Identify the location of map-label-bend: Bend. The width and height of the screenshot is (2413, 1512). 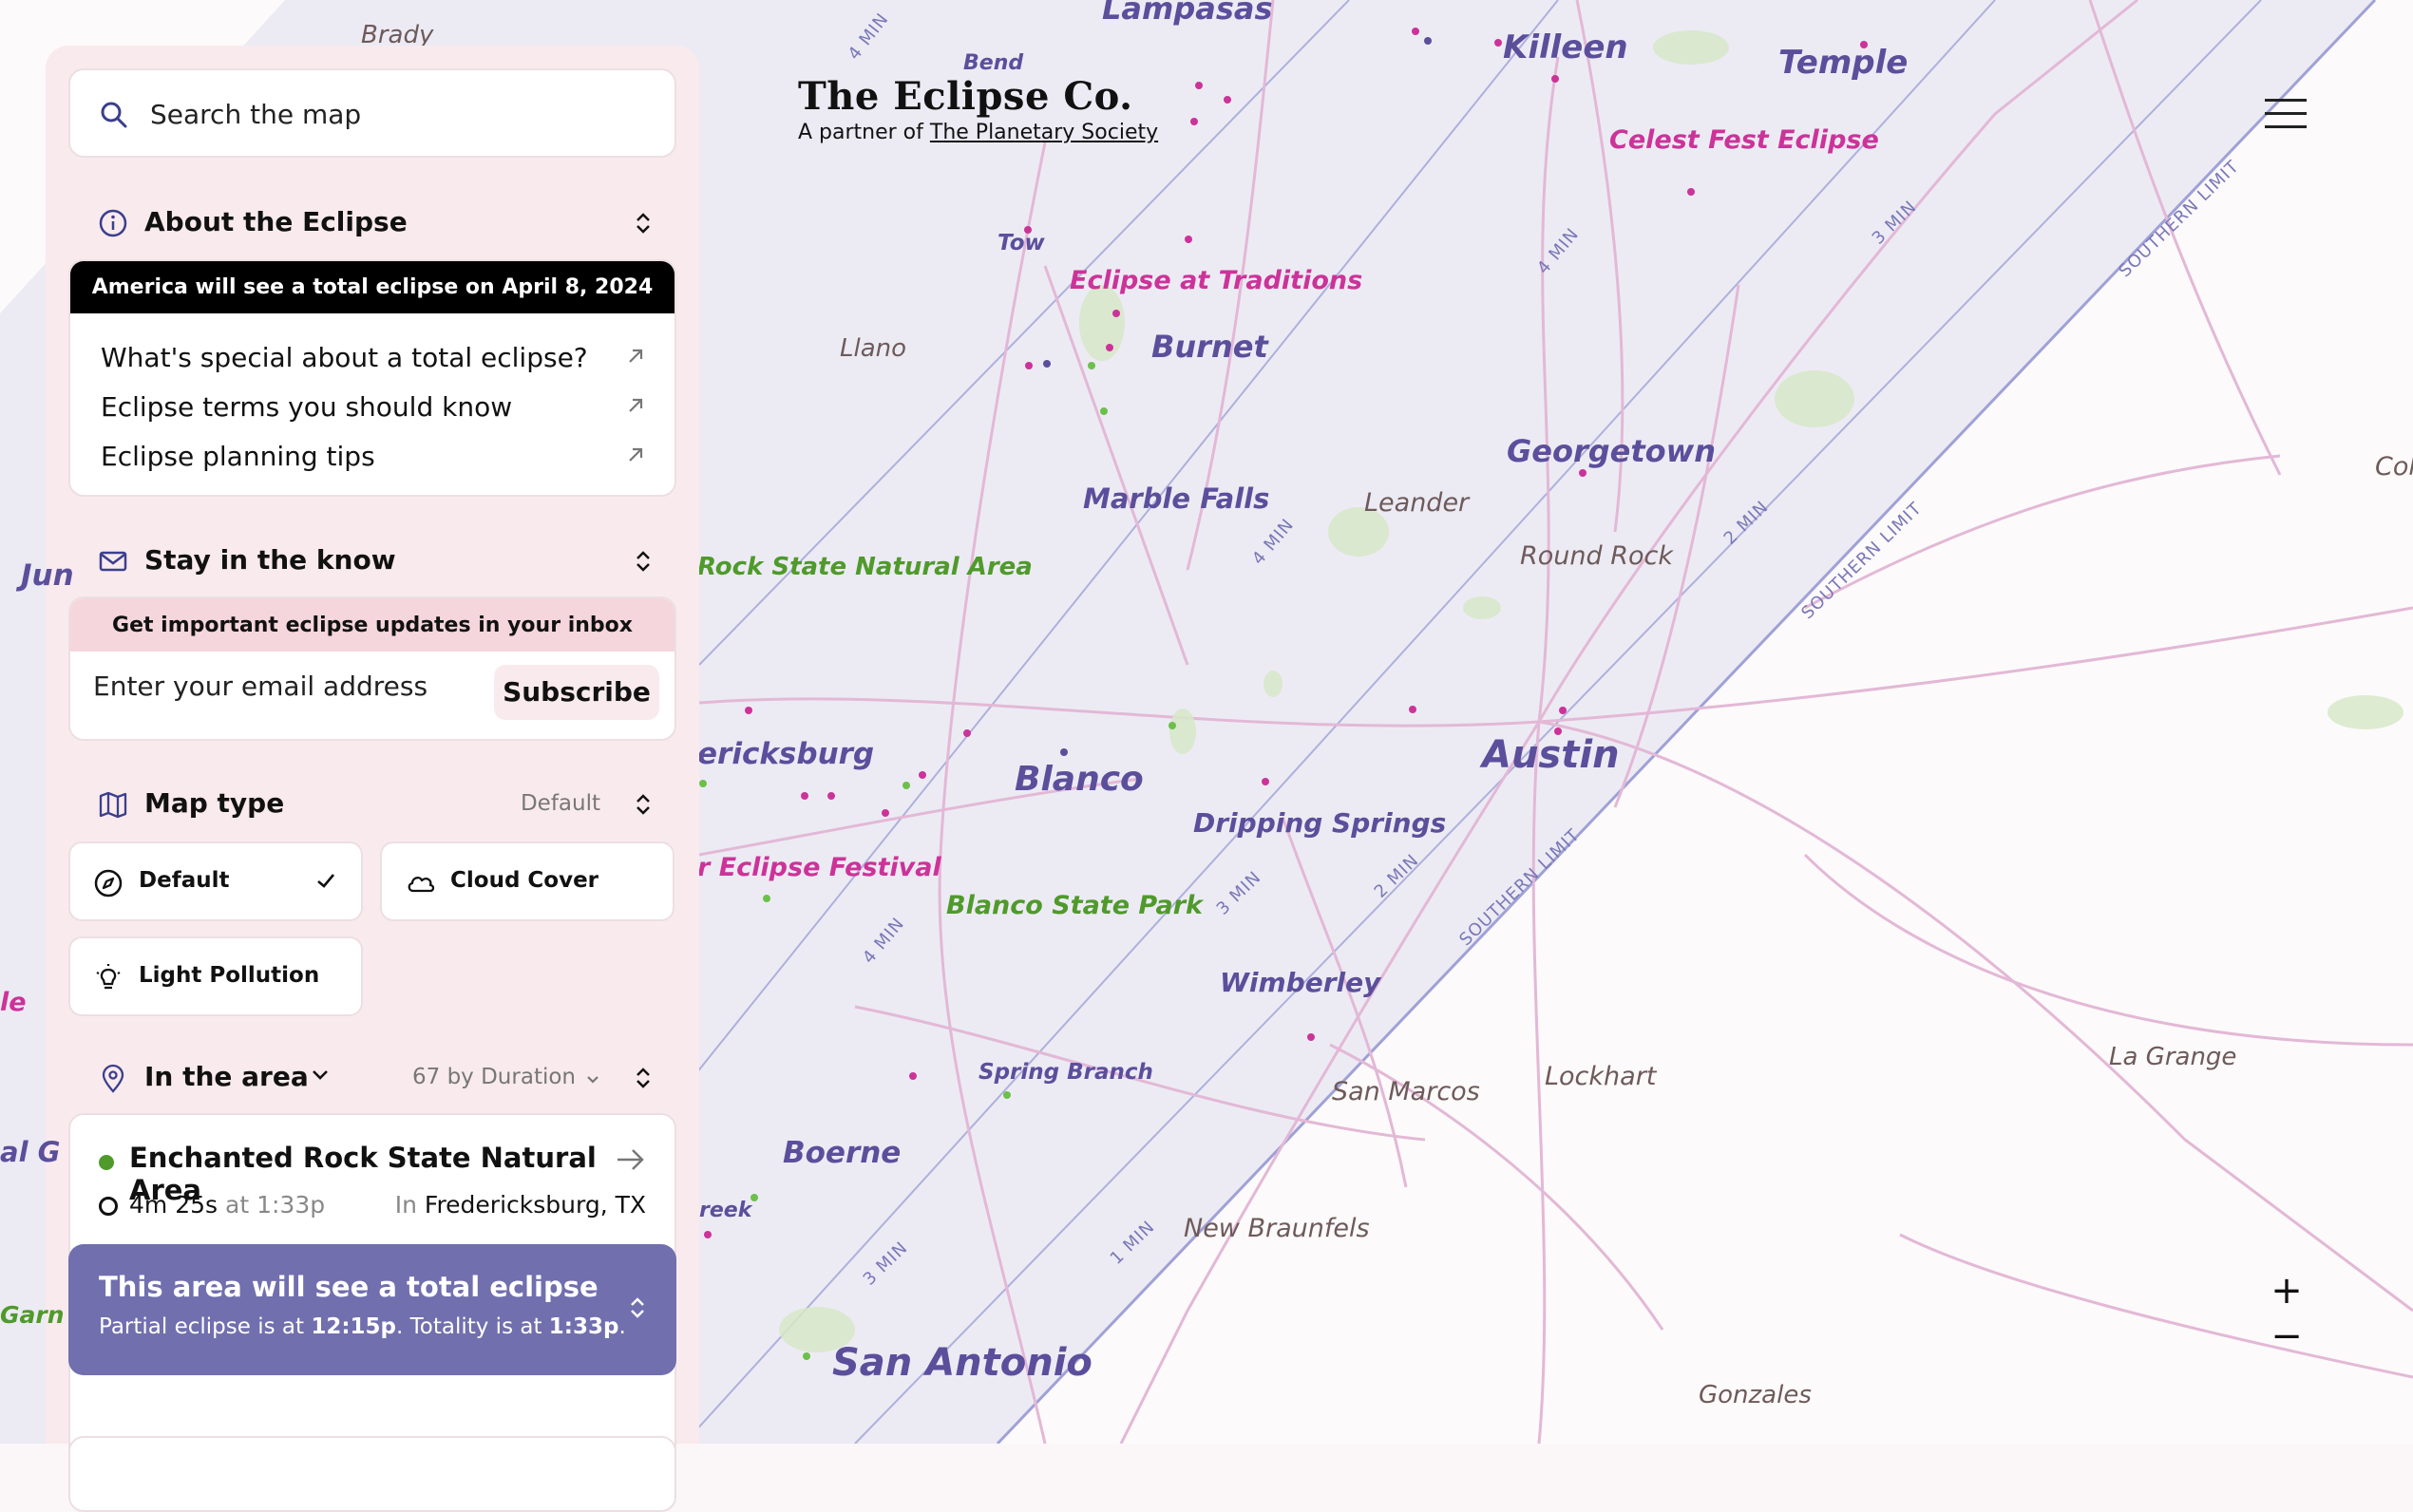
(993, 63).